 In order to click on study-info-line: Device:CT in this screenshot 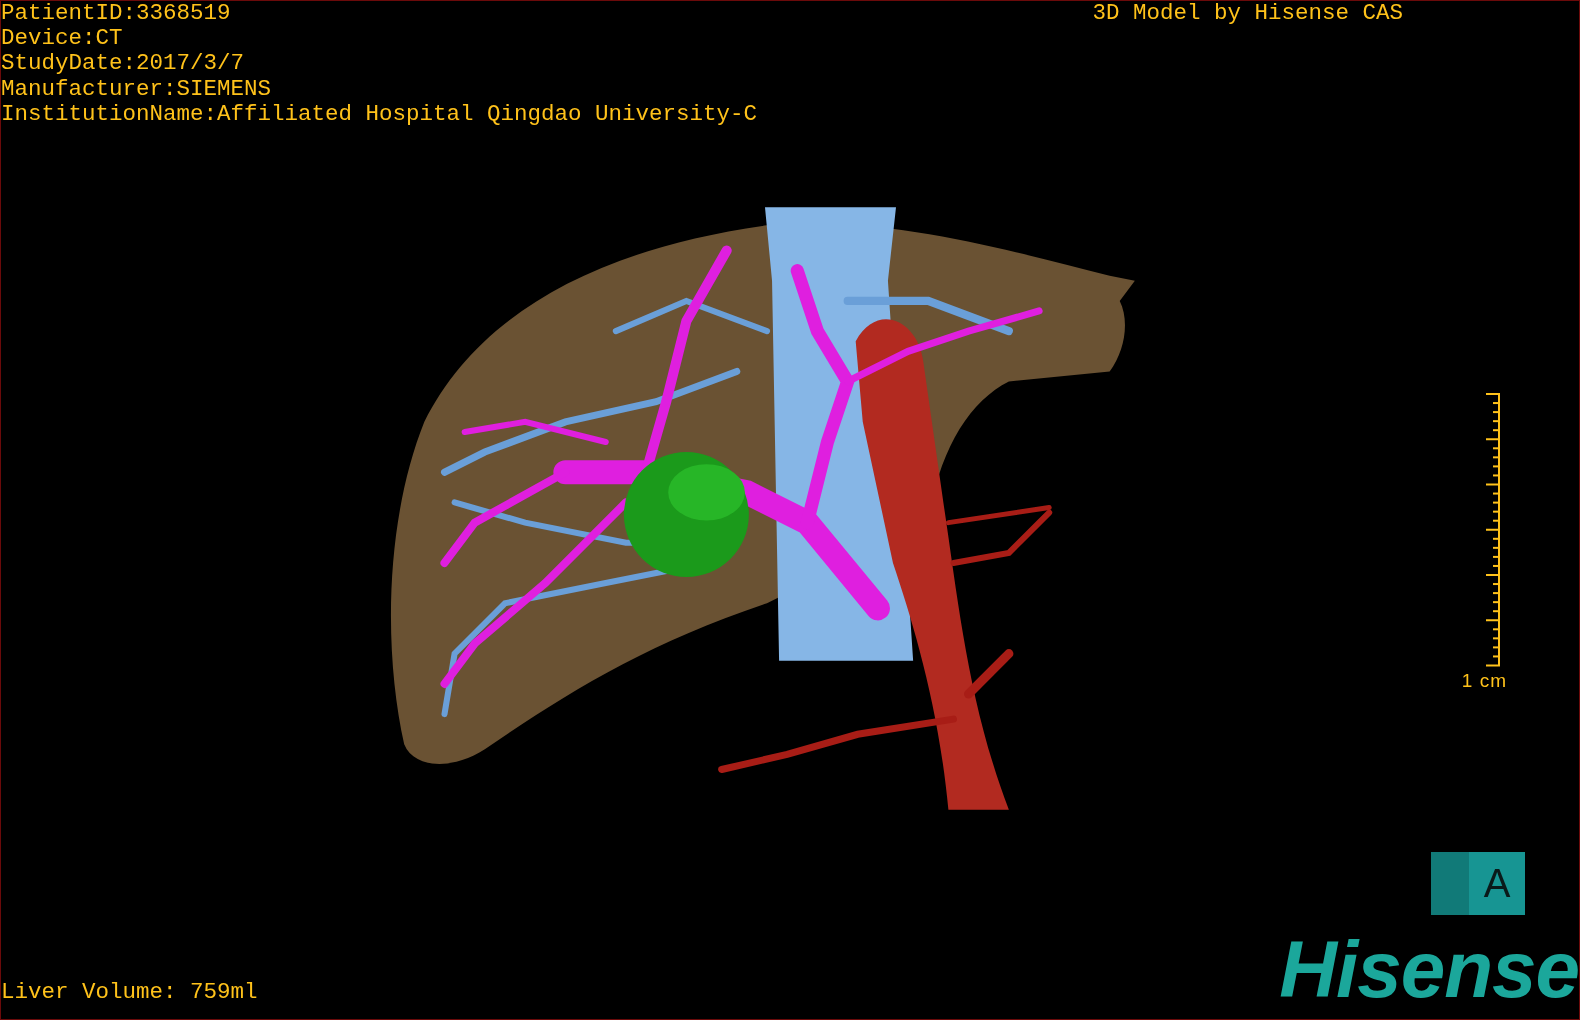, I will do `click(62, 39)`.